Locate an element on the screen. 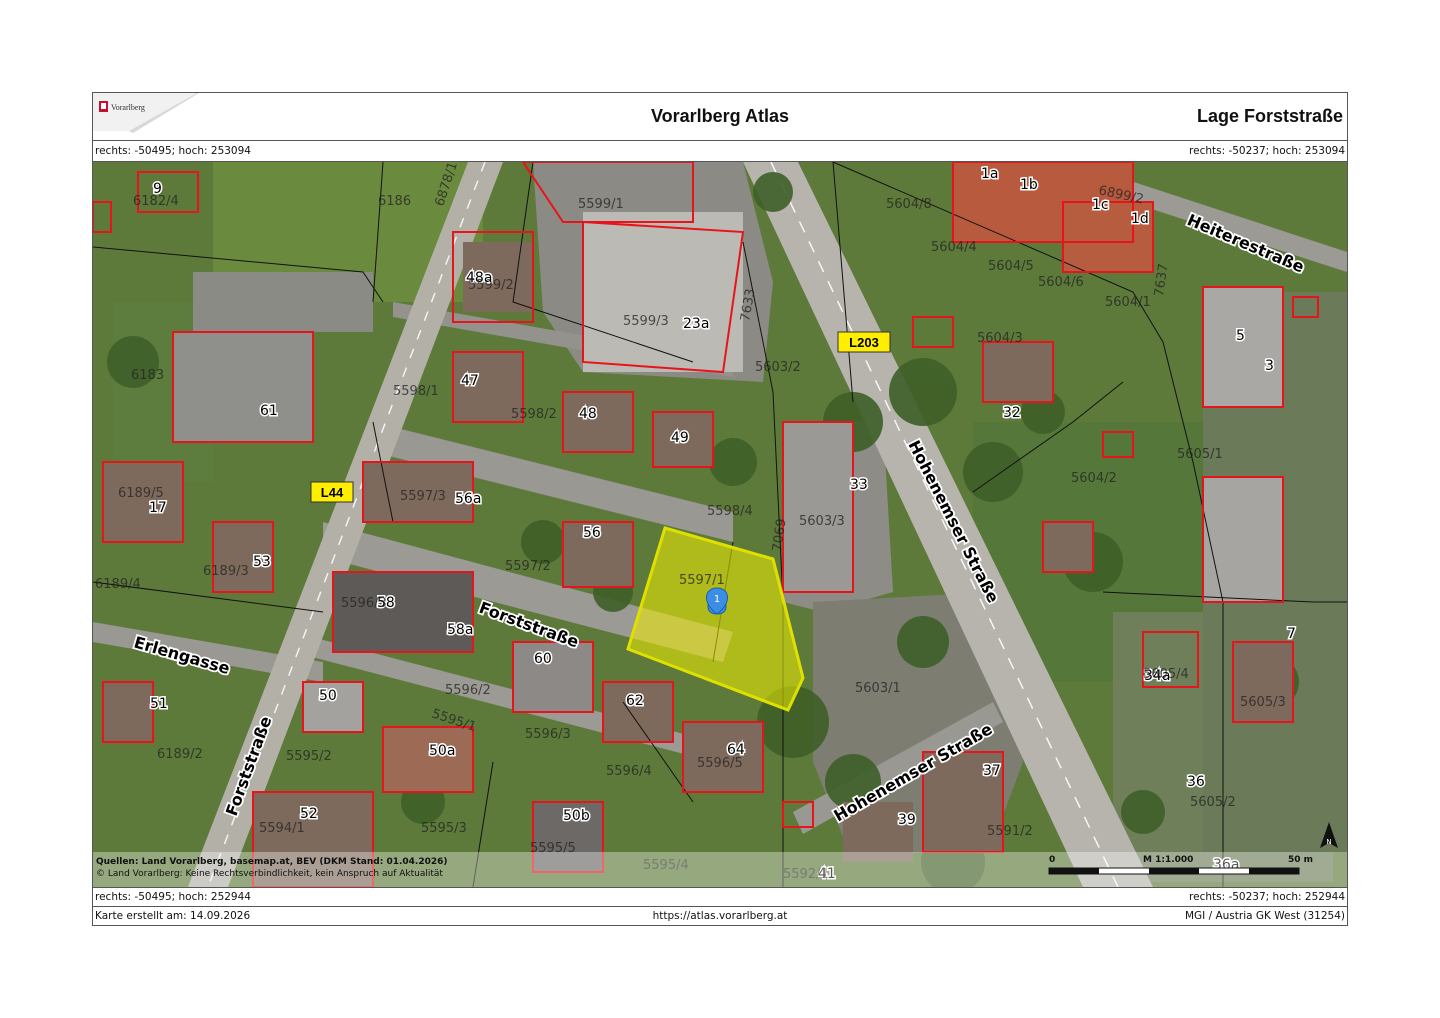 This screenshot has height=1018, width=1440. parcel-number: 5594/1 is located at coordinates (282, 828).